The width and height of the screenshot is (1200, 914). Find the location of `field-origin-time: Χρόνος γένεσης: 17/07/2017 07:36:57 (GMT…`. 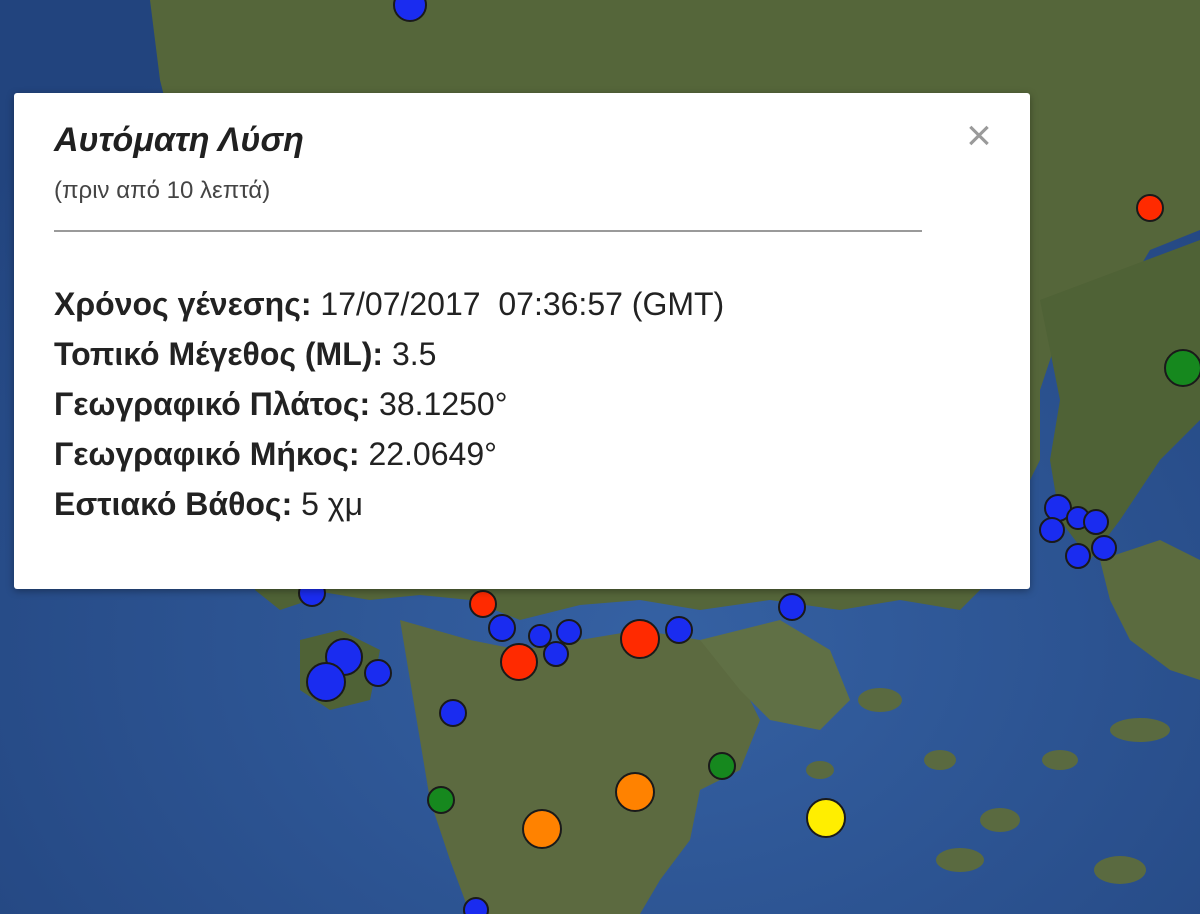

field-origin-time: Χρόνος γένεσης: 17/07/2017 07:36:57 (GMT… is located at coordinates (389, 304).